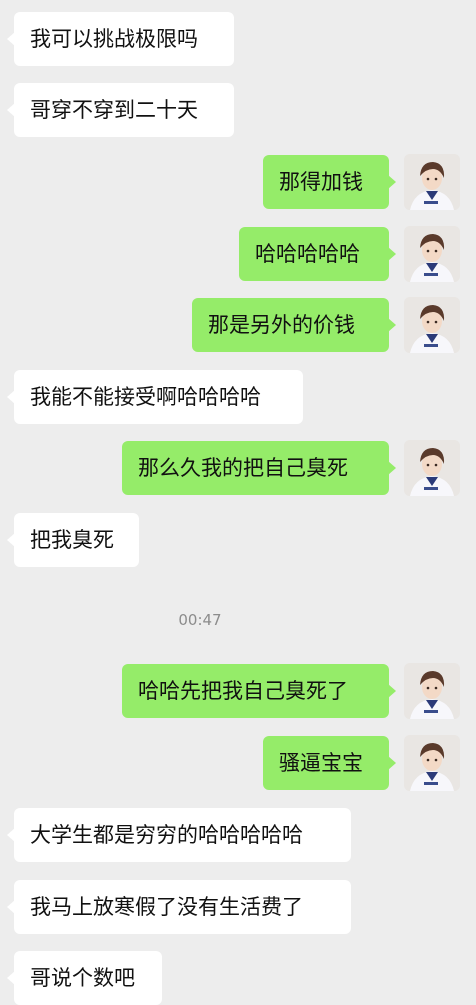 The image size is (476, 1005). What do you see at coordinates (155, 397) in the screenshot?
I see `incoming-message-bubble: 我能不能接受啊哈哈哈哈` at bounding box center [155, 397].